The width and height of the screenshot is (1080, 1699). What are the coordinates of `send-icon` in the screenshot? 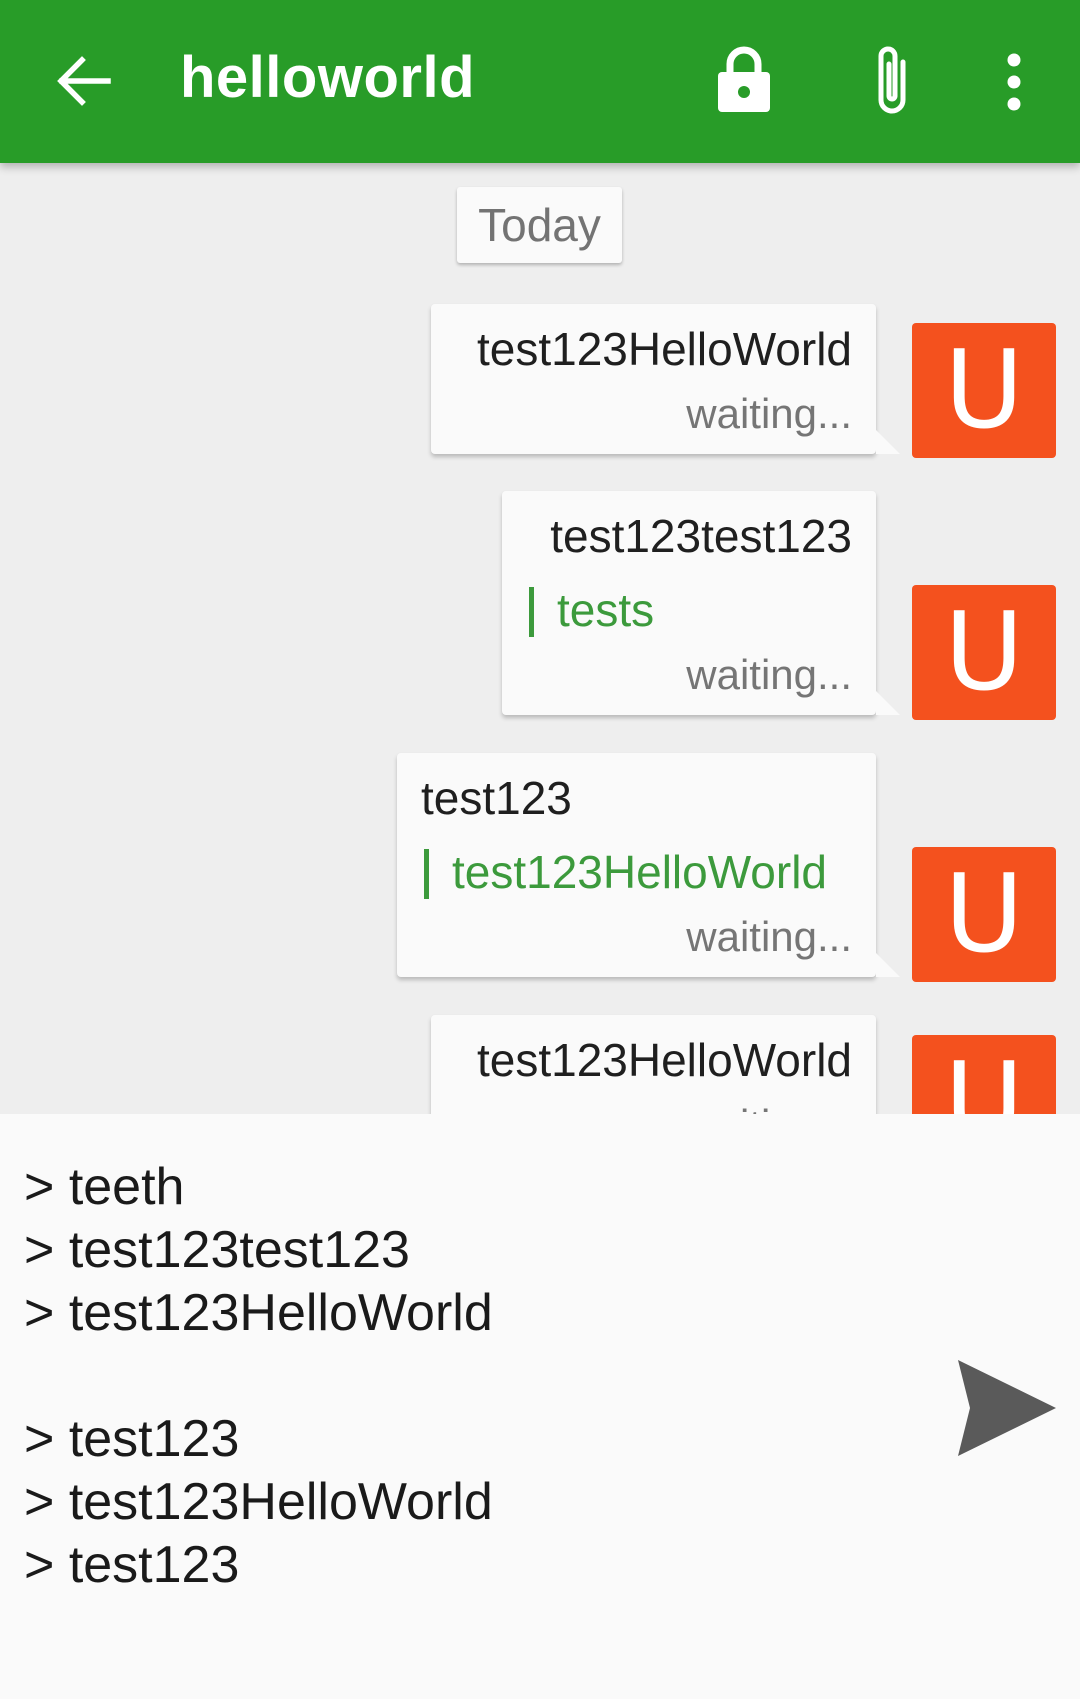 It's located at (1007, 1408).